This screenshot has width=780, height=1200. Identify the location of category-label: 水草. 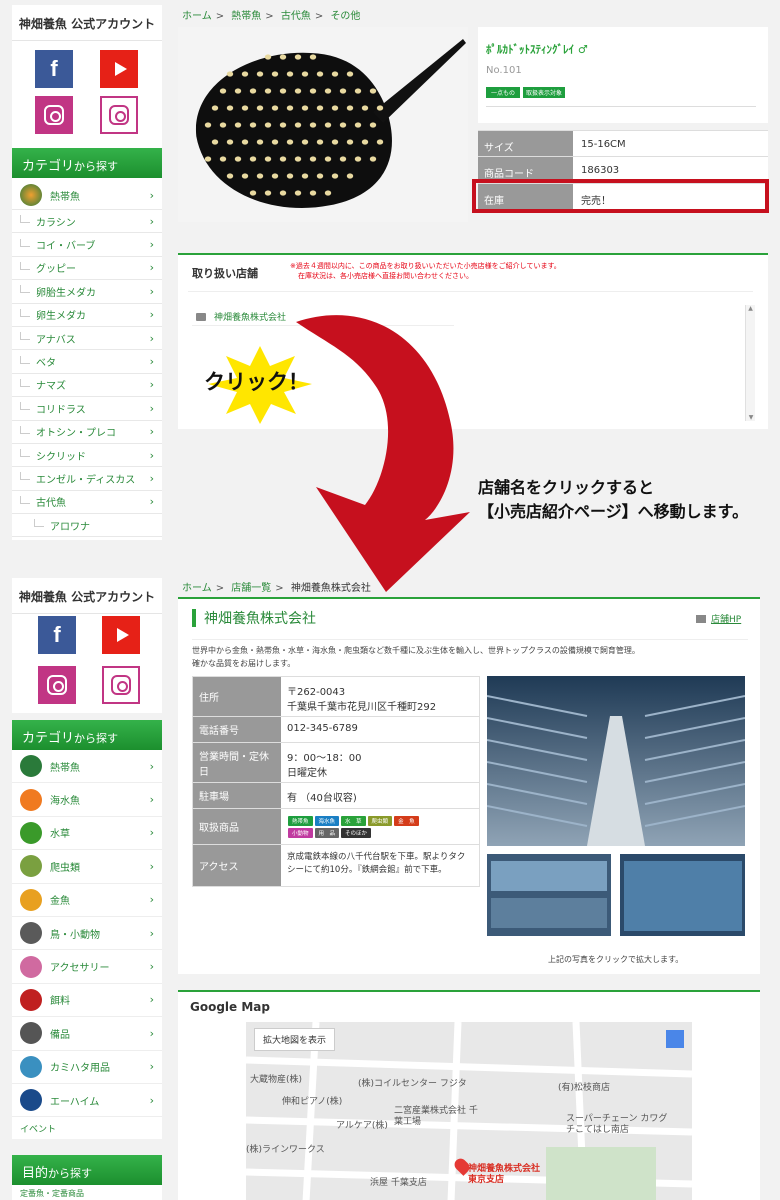
(60, 835).